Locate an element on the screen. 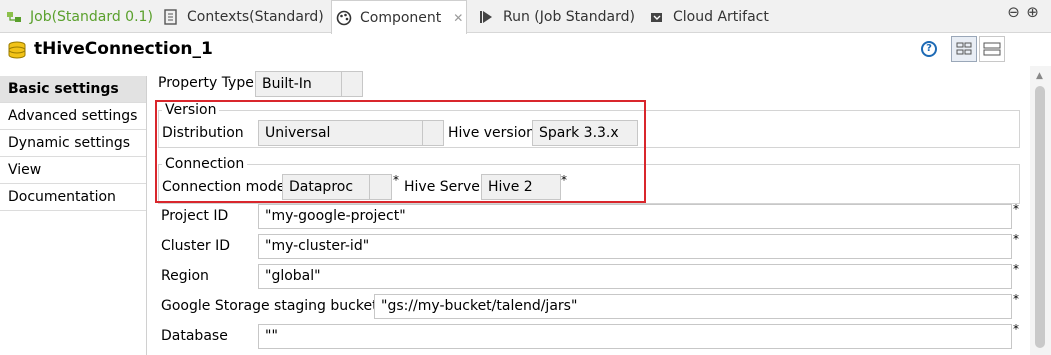  database-input: "" is located at coordinates (635, 336).